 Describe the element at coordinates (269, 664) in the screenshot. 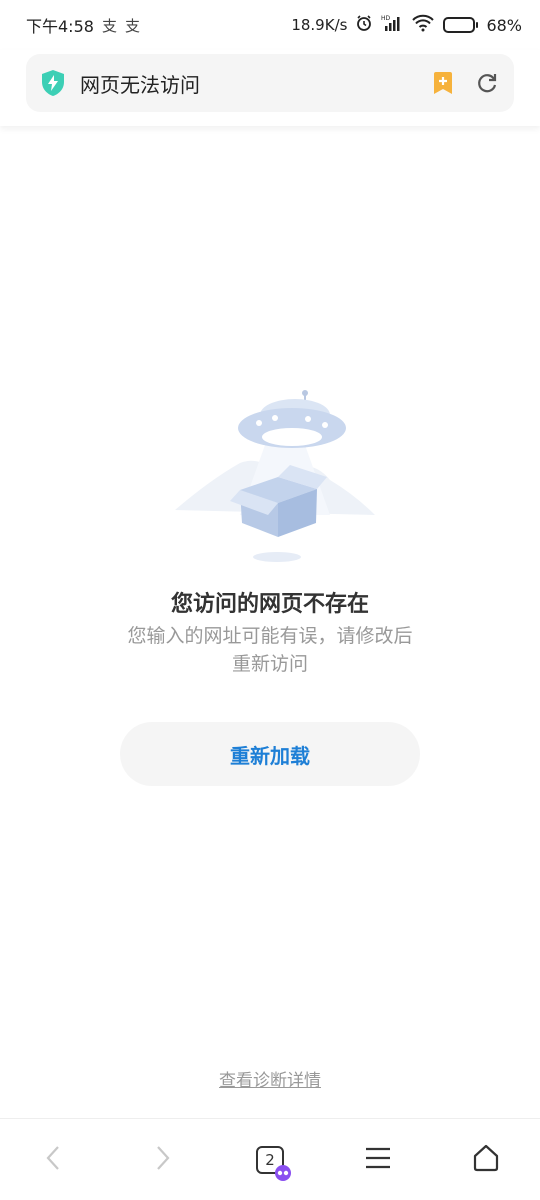

I see `error-subtitle-line2: 重新访问` at that location.